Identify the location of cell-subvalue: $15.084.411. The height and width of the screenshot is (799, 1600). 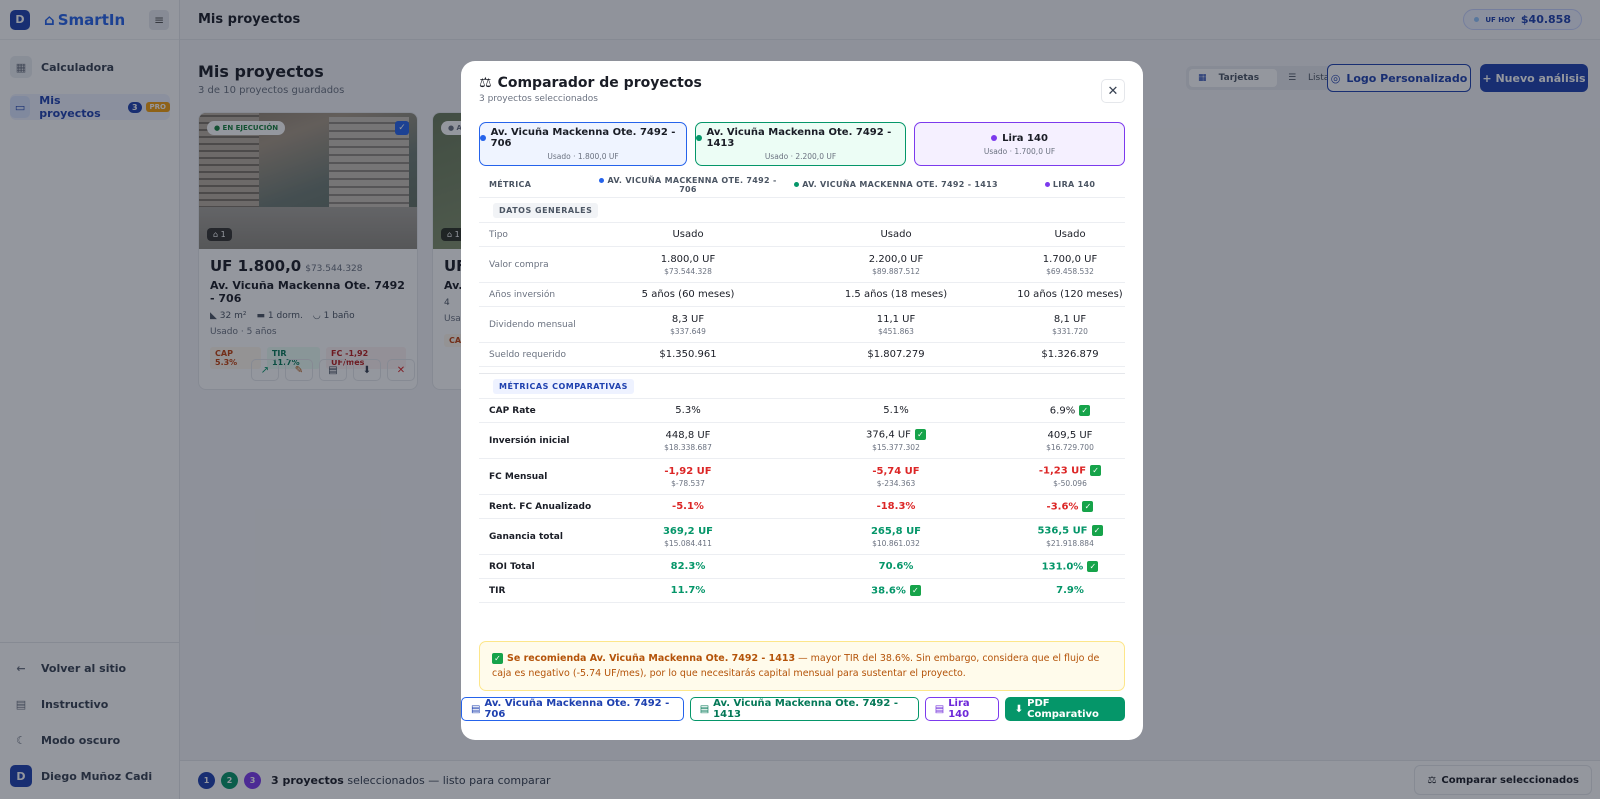
(688, 543).